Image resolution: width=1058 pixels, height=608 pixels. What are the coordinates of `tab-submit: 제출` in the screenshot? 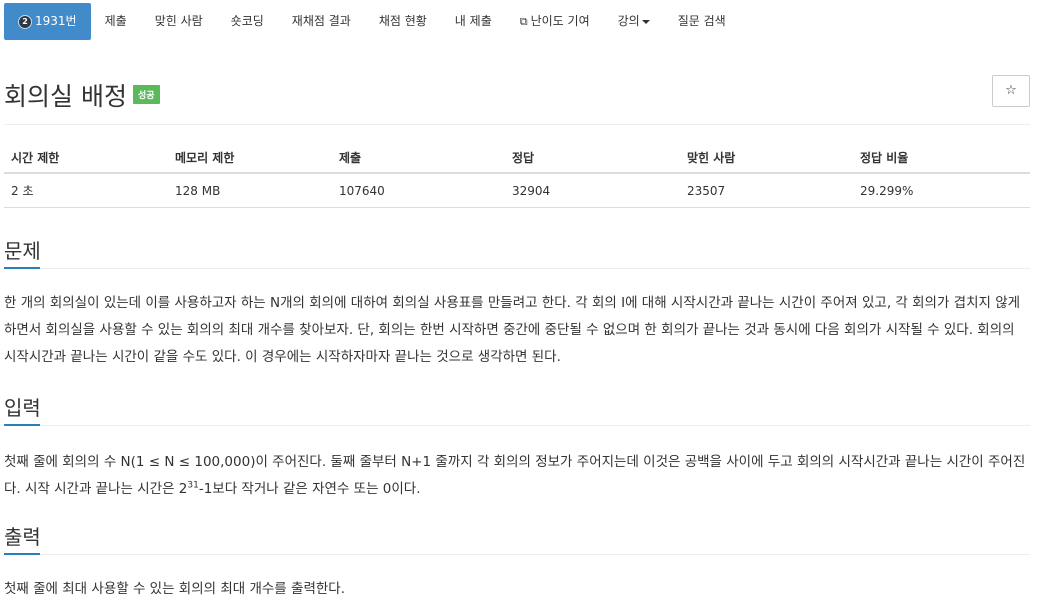 It's located at (116, 21).